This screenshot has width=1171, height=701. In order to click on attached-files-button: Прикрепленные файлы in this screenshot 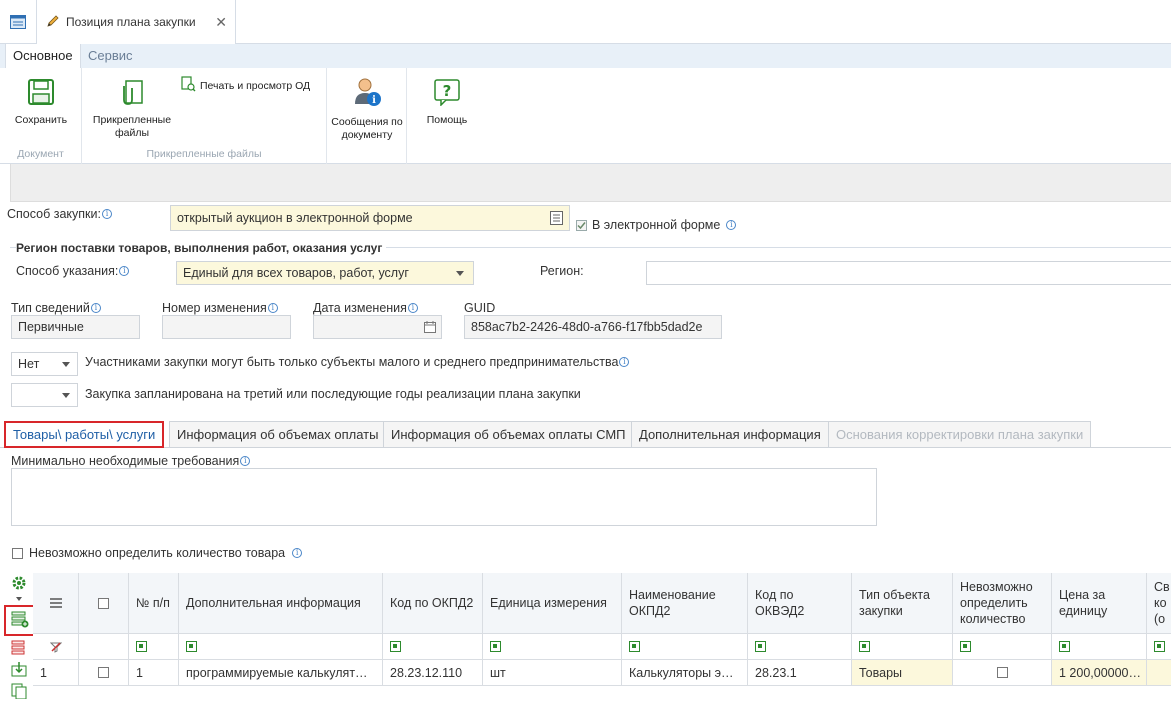, I will do `click(132, 109)`.